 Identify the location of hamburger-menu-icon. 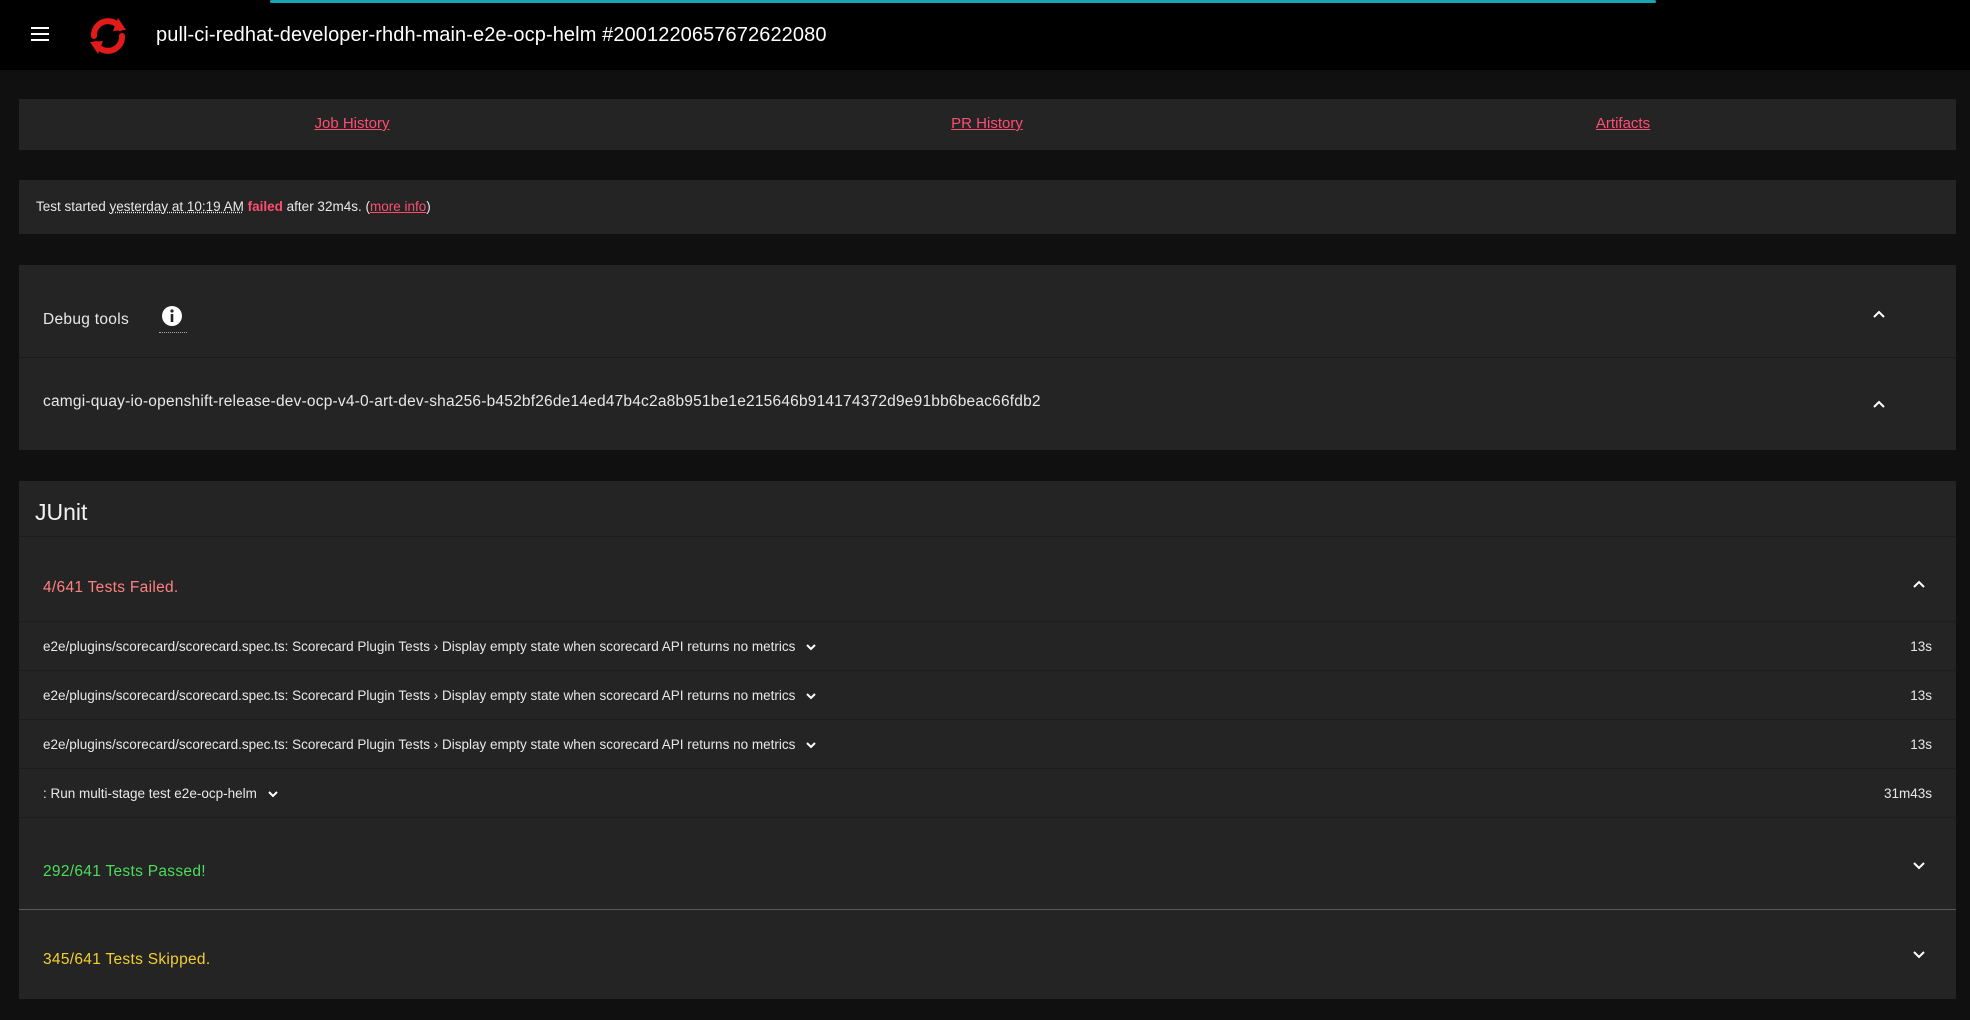
(40, 34).